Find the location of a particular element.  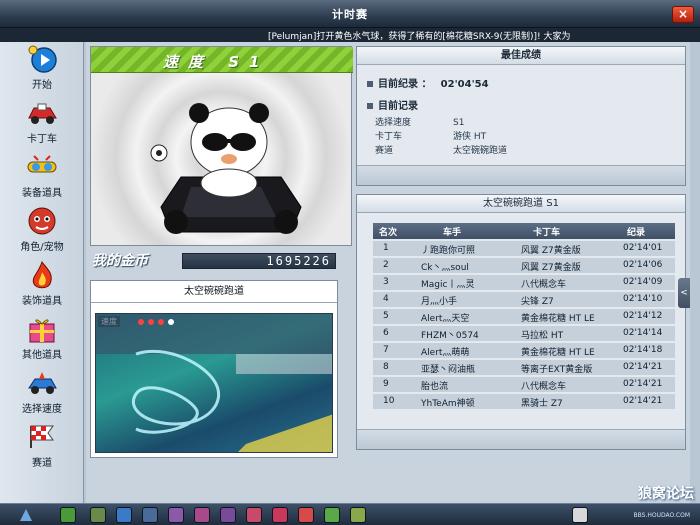

sidebar-item-character: 角色/宠物 is located at coordinates (42, 232).